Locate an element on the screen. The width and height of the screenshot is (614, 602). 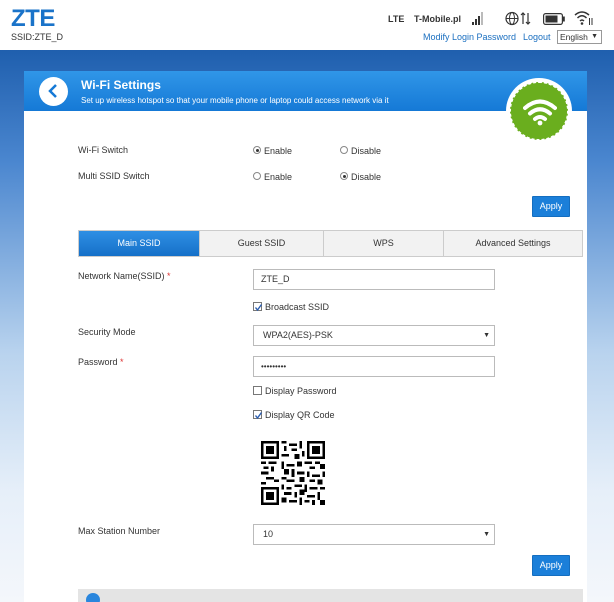
wifi-switch-disable-label: Disable is located at coordinates (366, 151).